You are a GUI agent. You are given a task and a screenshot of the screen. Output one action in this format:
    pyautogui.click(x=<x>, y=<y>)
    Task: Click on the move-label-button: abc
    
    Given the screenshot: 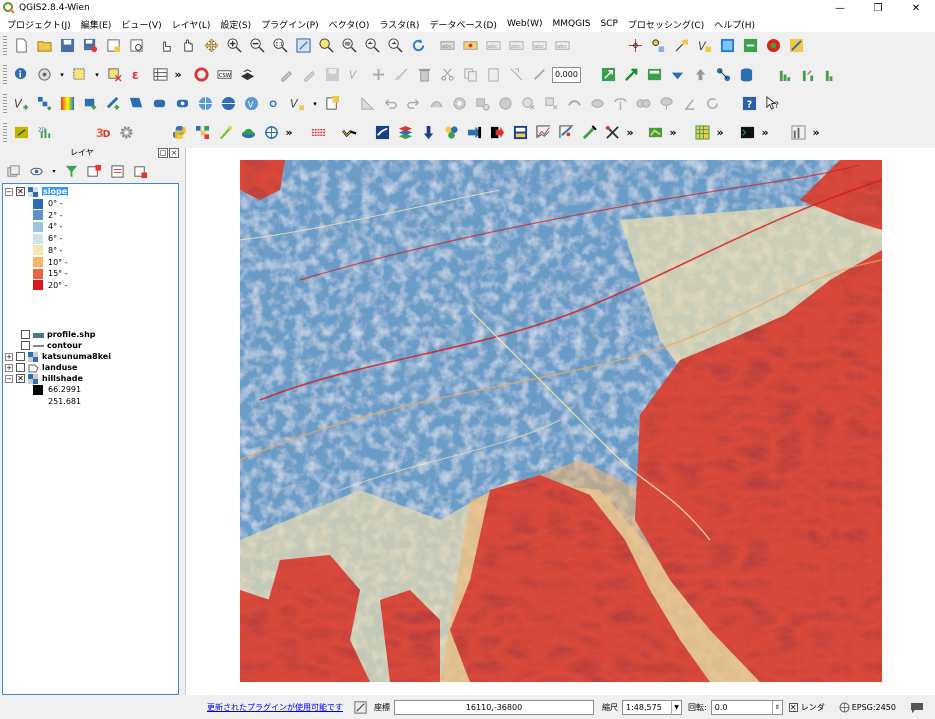 What is the action you would take?
    pyautogui.click(x=516, y=46)
    